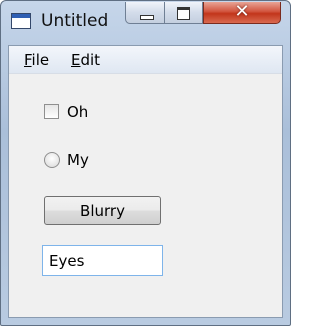 Image resolution: width=320 pixels, height=326 pixels. I want to click on oh-checkbox-label: Oh, so click(77, 112).